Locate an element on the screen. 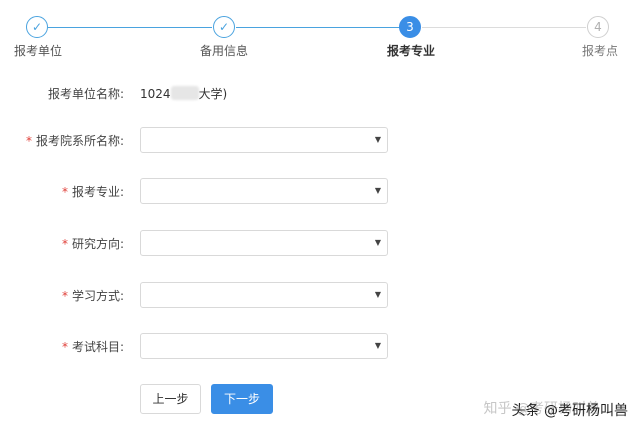 The height and width of the screenshot is (434, 640). unit-name-value: 1024 大学) is located at coordinates (183, 94).